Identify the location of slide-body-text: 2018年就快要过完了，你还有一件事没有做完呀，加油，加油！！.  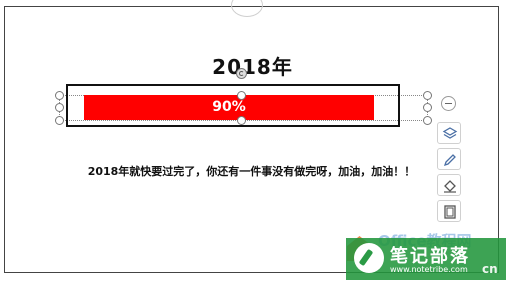
(251, 171).